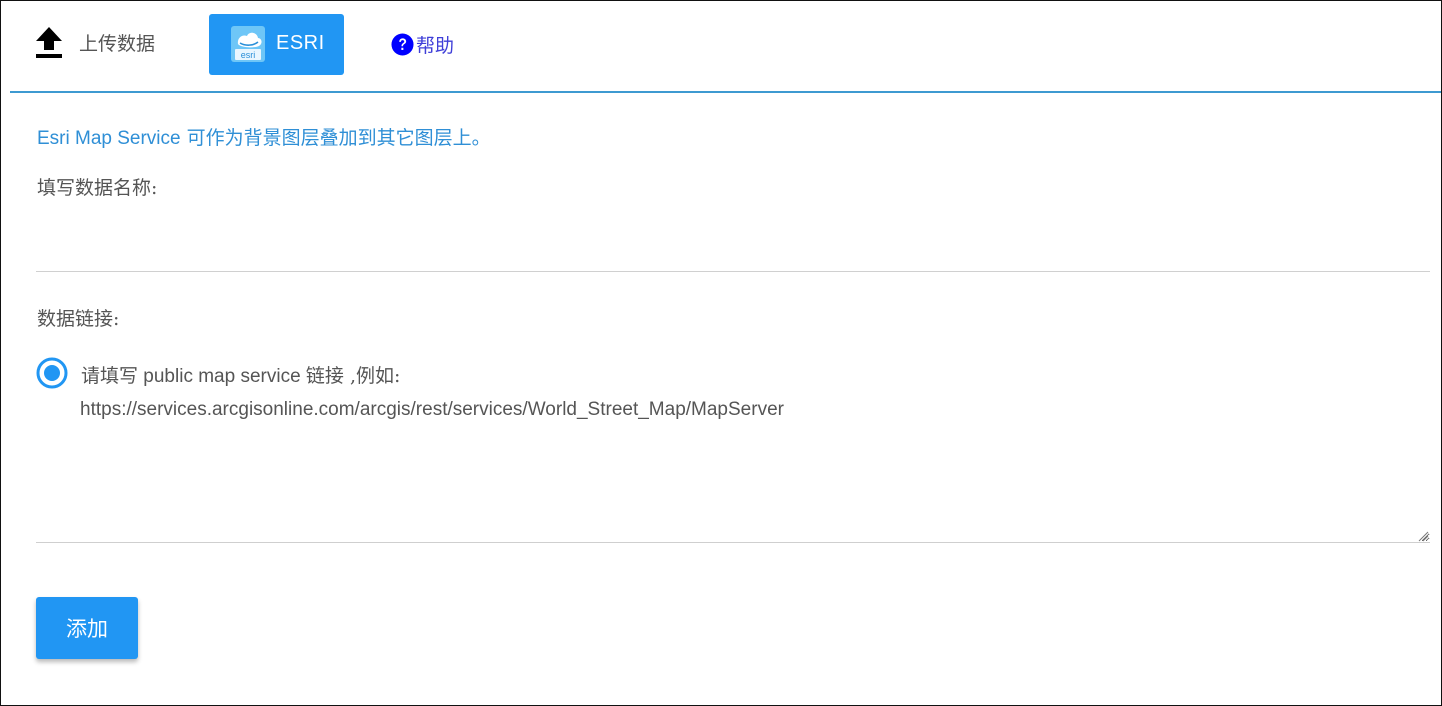  I want to click on esri-logo-icon: esri, so click(248, 44).